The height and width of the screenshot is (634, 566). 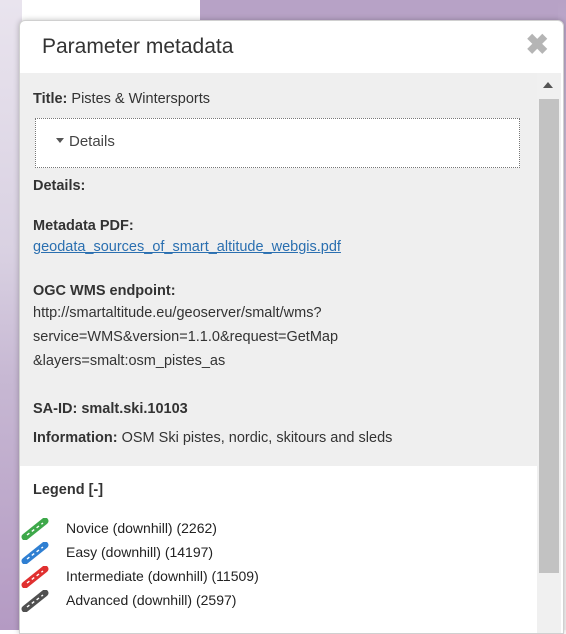 I want to click on metadata-title: Title: Pistes & Wintersports, so click(x=121, y=99).